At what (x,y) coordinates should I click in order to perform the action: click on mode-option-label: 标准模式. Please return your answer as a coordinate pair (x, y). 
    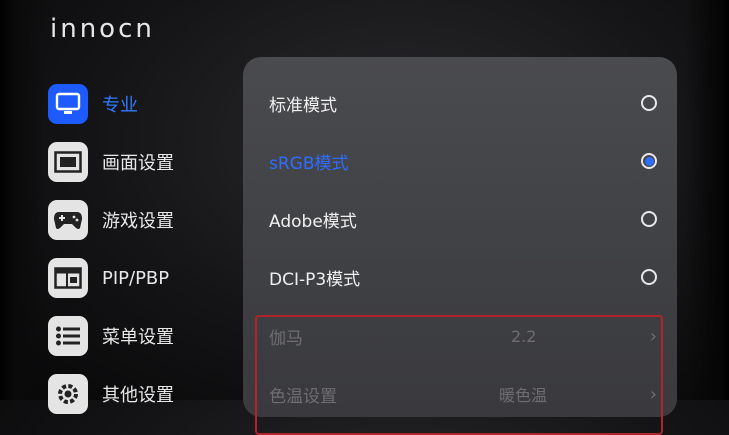
    Looking at the image, I should click on (303, 105).